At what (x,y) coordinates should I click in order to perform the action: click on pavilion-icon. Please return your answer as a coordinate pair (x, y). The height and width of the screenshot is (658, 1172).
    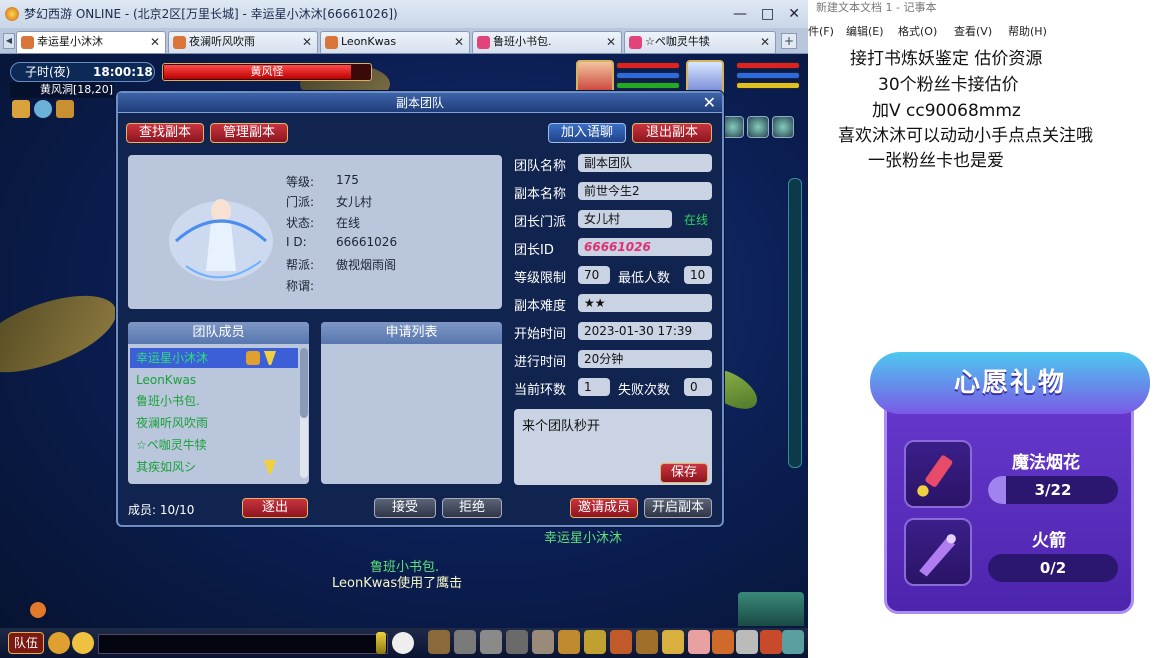
    Looking at the image, I should click on (771, 609).